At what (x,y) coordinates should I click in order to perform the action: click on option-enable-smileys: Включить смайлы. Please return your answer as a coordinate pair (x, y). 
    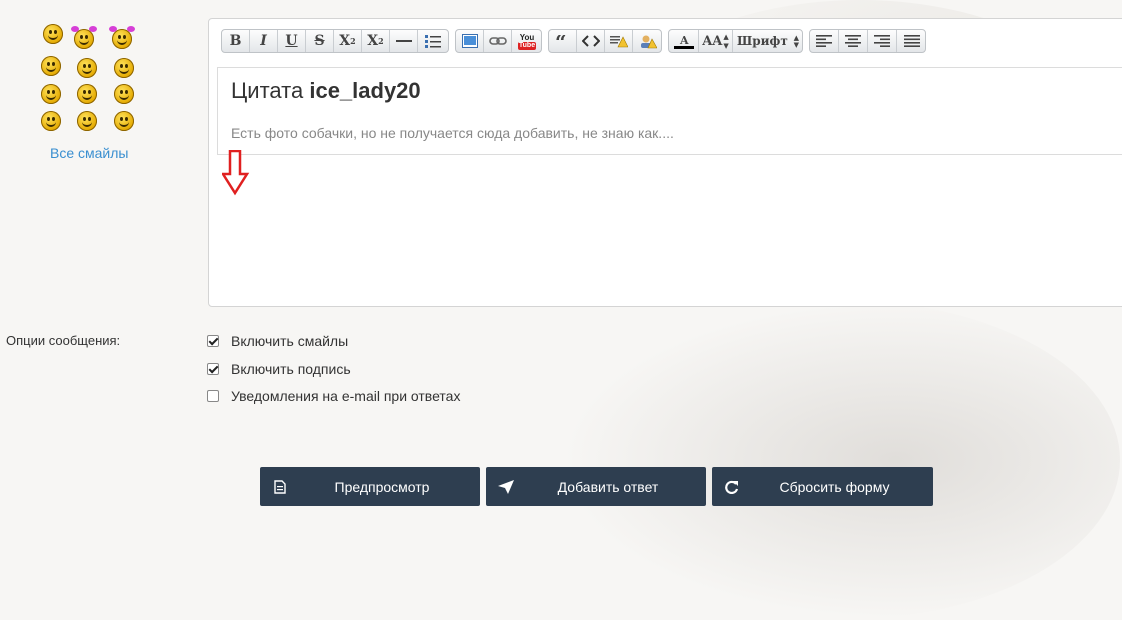
    Looking at the image, I should click on (277, 341).